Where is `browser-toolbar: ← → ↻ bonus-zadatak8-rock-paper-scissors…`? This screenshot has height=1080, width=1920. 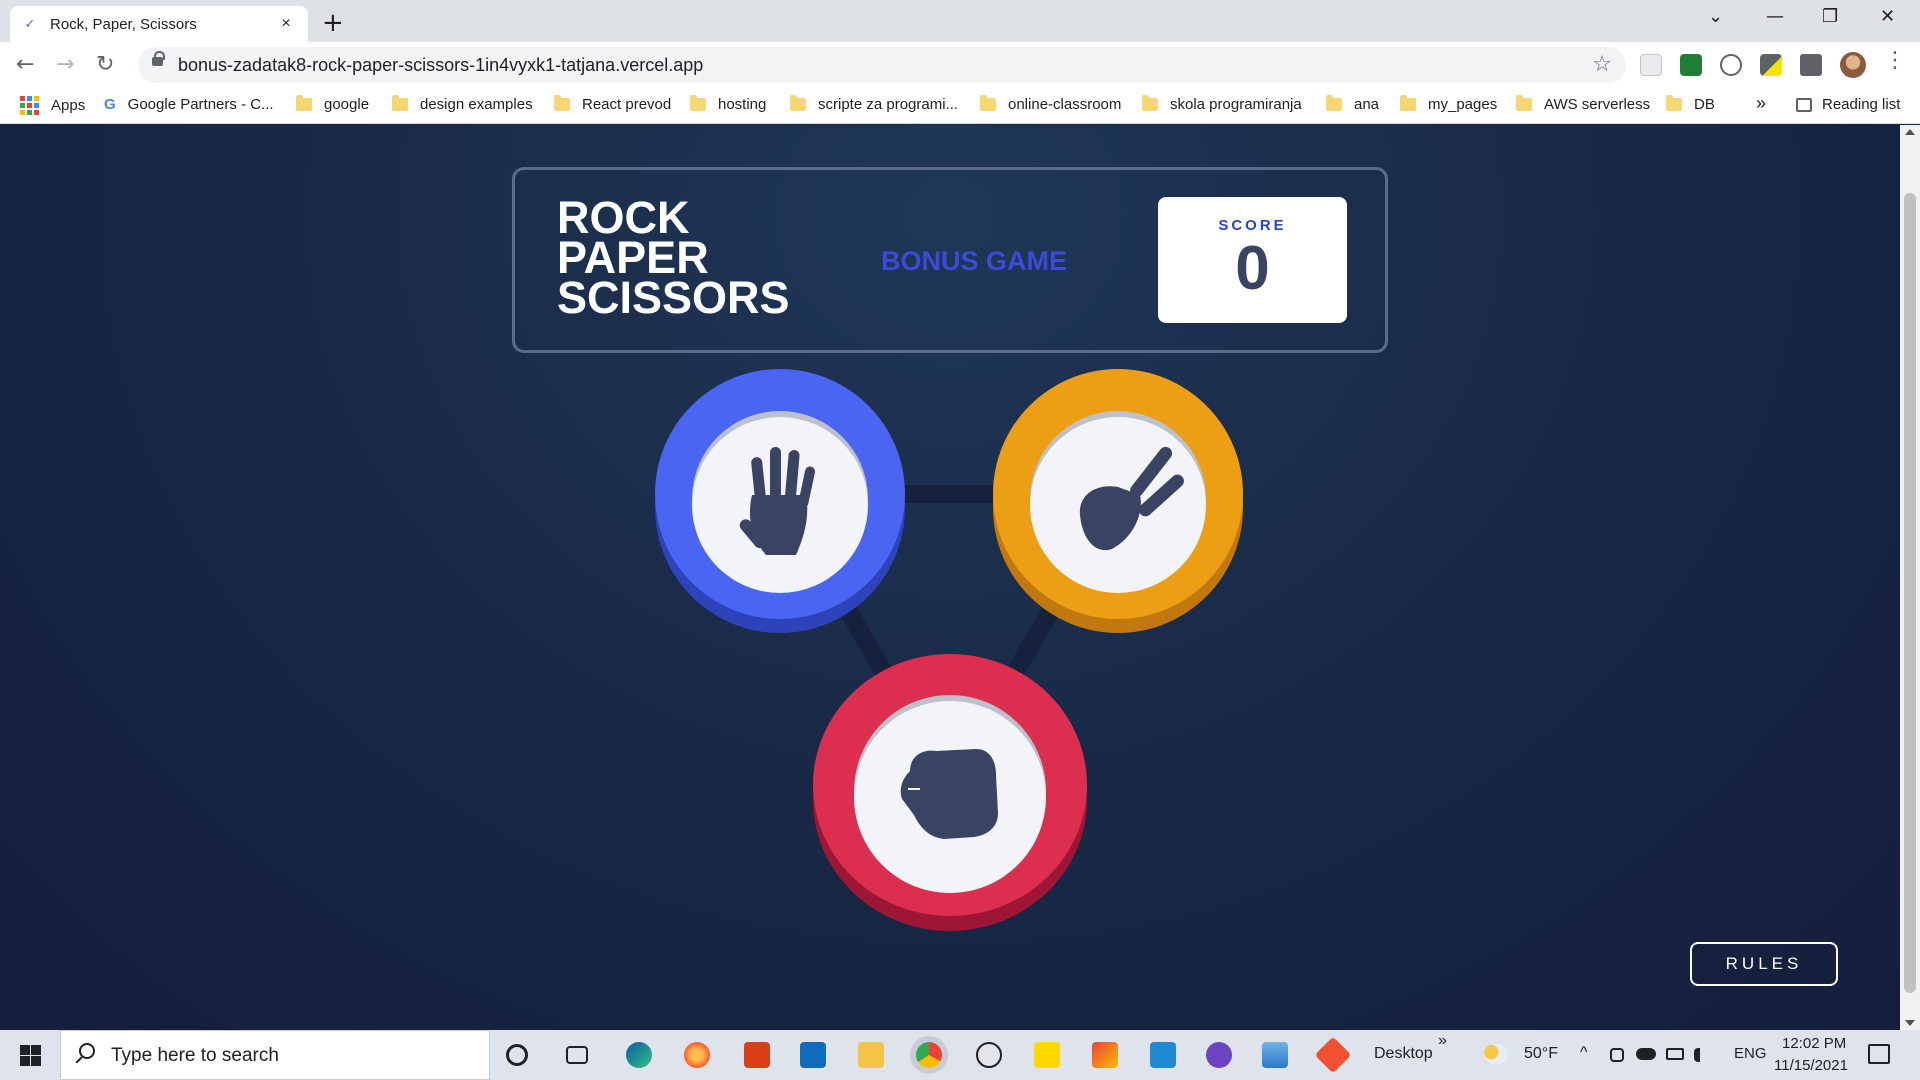 browser-toolbar: ← → ↻ bonus-zadatak8-rock-paper-scissors… is located at coordinates (960, 65).